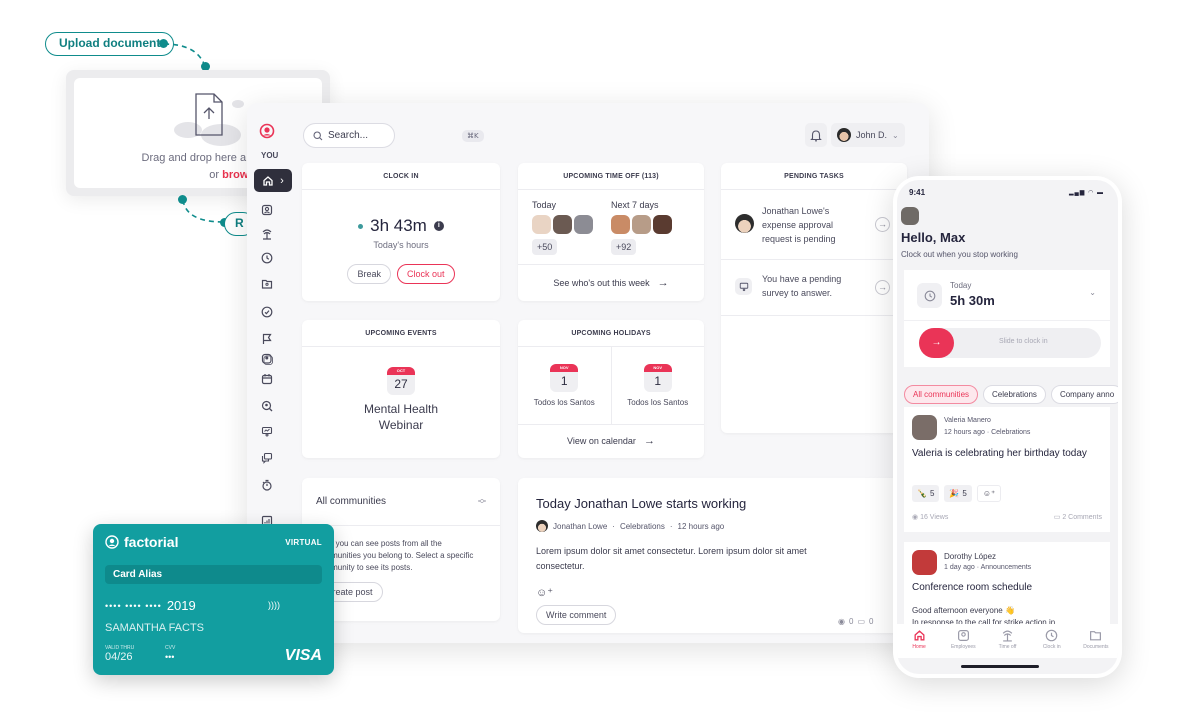 The width and height of the screenshot is (1200, 721). What do you see at coordinates (932, 493) in the screenshot?
I see `reaction-count: 5` at bounding box center [932, 493].